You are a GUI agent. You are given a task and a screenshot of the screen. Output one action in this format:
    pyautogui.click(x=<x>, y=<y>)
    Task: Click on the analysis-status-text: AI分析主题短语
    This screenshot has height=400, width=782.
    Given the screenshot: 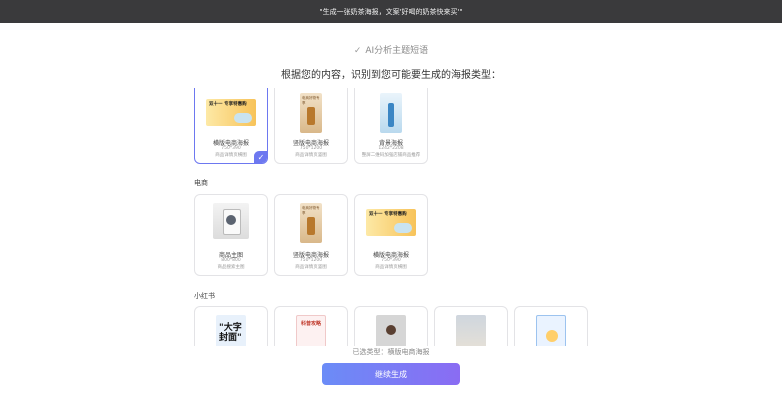 What is the action you would take?
    pyautogui.click(x=397, y=51)
    